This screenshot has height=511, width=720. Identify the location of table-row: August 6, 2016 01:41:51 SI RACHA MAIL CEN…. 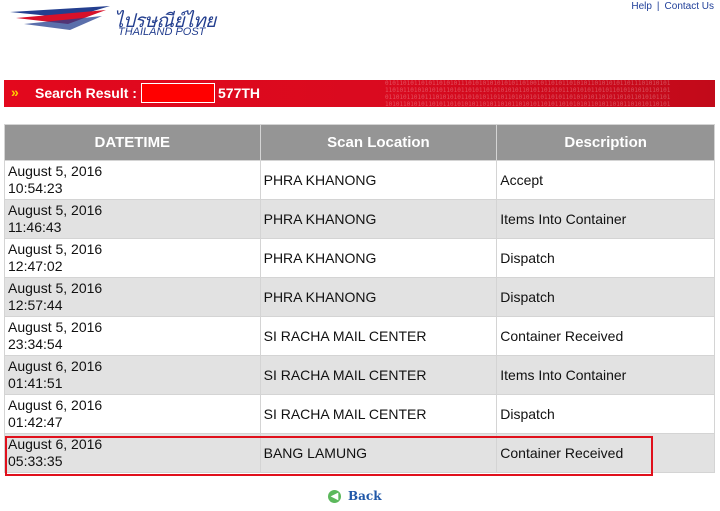
(359, 375).